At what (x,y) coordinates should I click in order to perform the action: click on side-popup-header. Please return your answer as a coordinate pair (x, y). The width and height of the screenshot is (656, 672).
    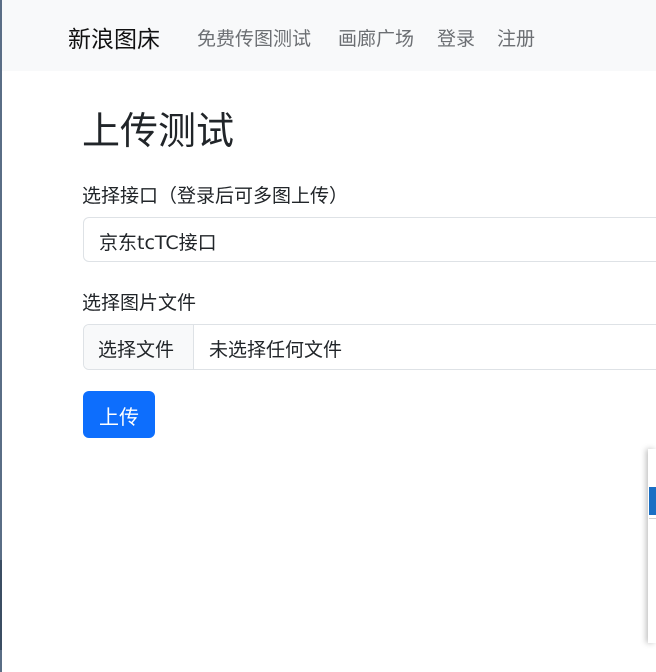
    Looking at the image, I should click on (652, 501).